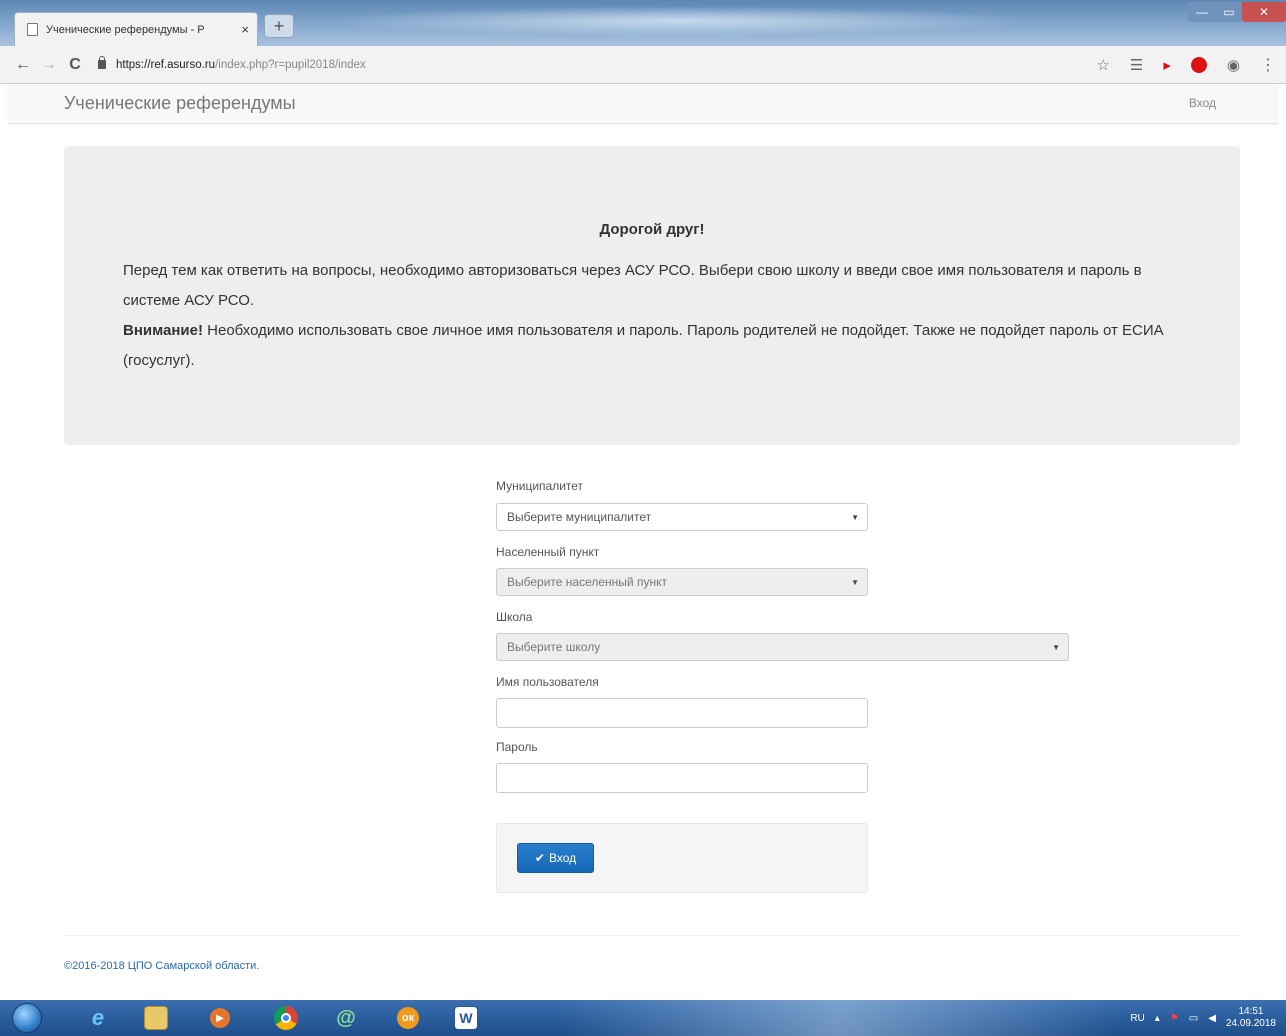 Image resolution: width=1286 pixels, height=1036 pixels. Describe the element at coordinates (1268, 65) in the screenshot. I see `browser-menu-icon: ⋮` at that location.